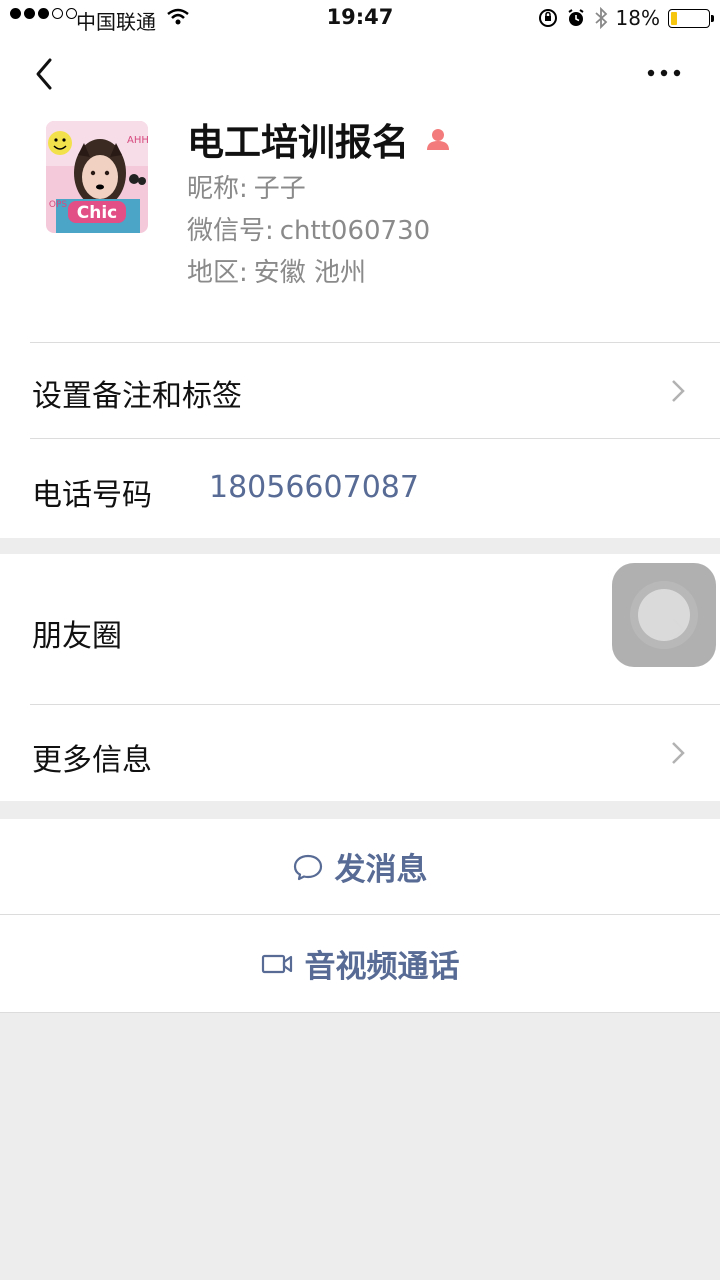  Describe the element at coordinates (360, 1012) in the screenshot. I see `divider` at that location.